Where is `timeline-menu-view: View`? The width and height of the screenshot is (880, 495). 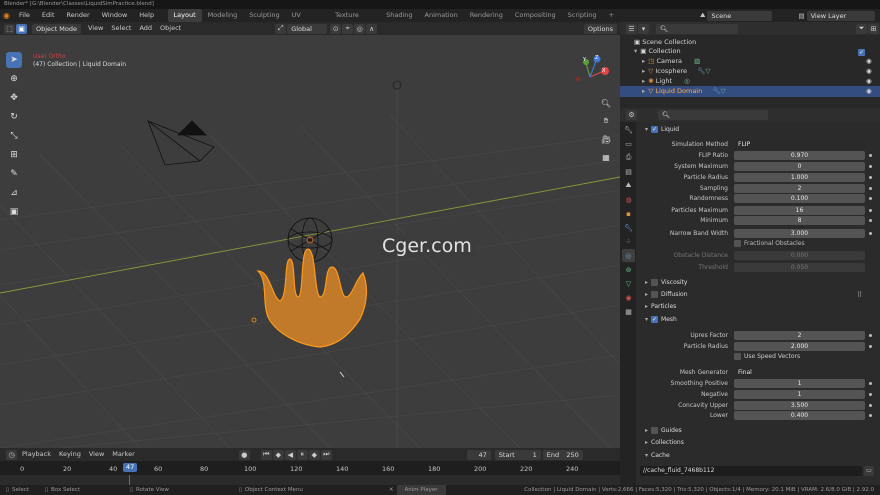
timeline-menu-view: View is located at coordinates (96, 454).